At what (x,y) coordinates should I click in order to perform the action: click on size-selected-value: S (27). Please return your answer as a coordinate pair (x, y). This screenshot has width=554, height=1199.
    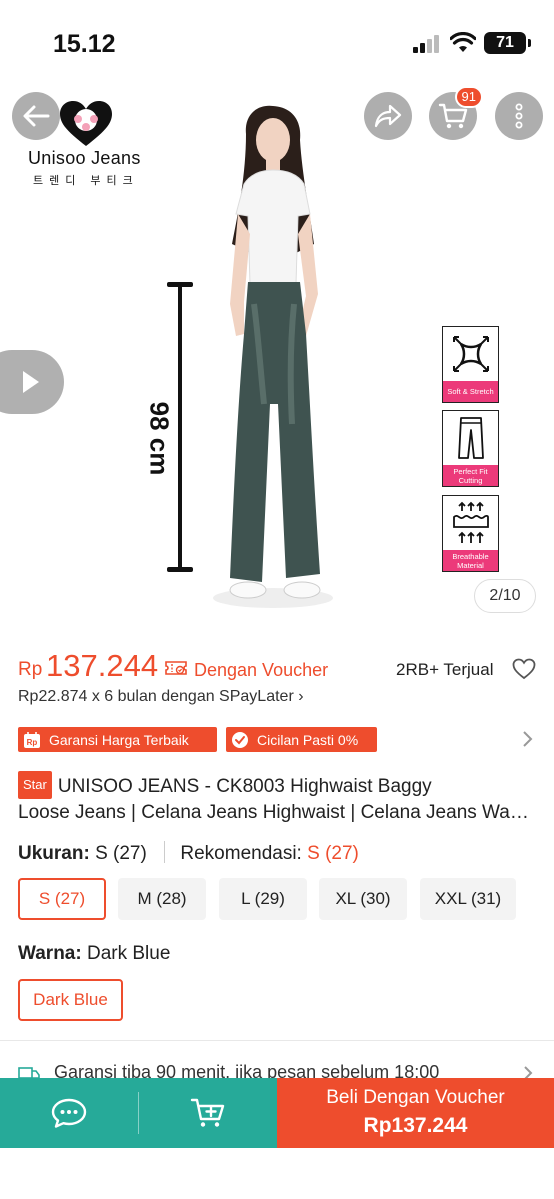
    Looking at the image, I should click on (121, 853).